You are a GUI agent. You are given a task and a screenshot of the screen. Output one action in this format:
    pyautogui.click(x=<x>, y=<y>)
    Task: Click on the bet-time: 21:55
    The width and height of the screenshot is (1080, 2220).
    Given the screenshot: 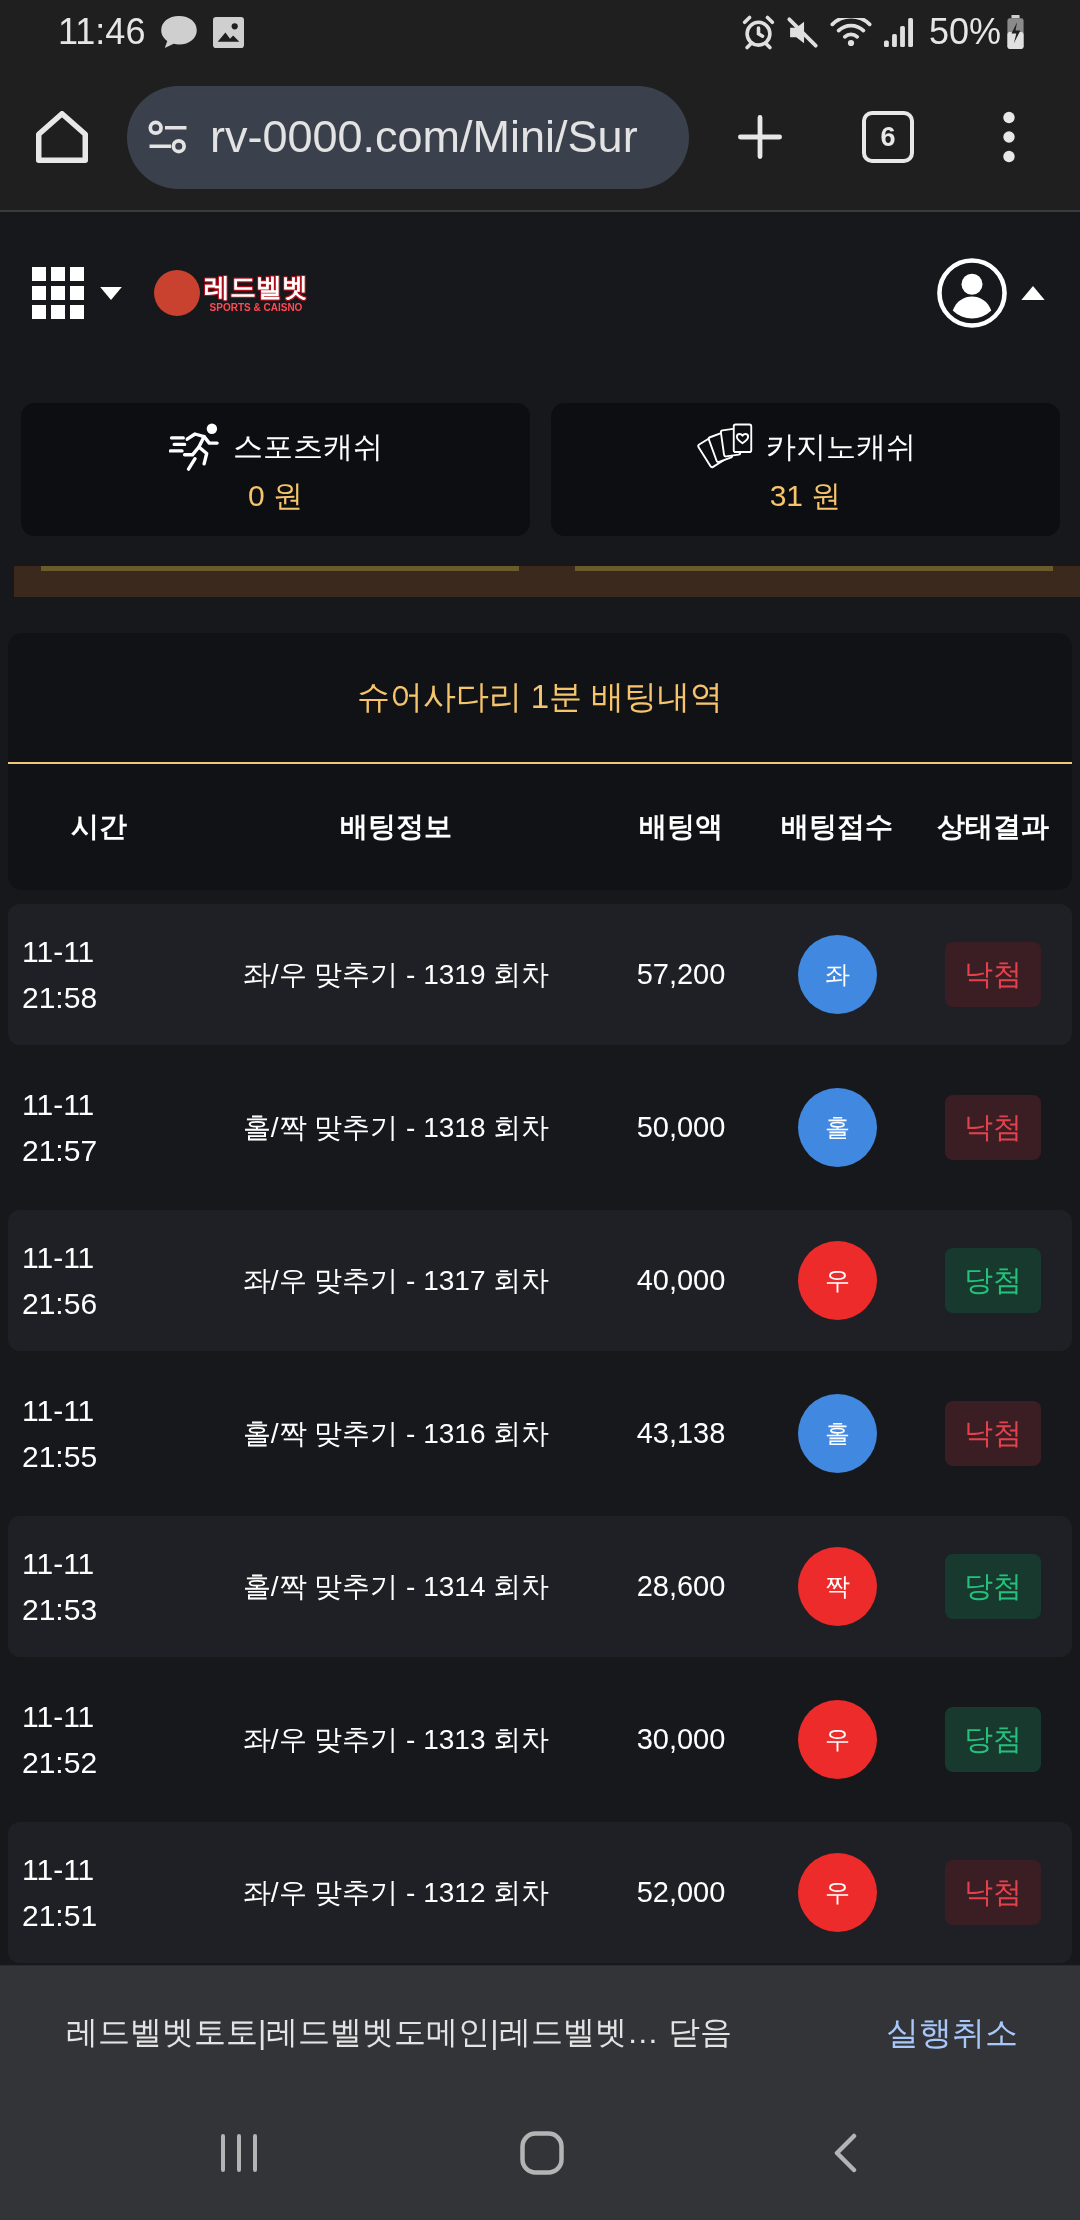 What is the action you would take?
    pyautogui.click(x=60, y=1456)
    